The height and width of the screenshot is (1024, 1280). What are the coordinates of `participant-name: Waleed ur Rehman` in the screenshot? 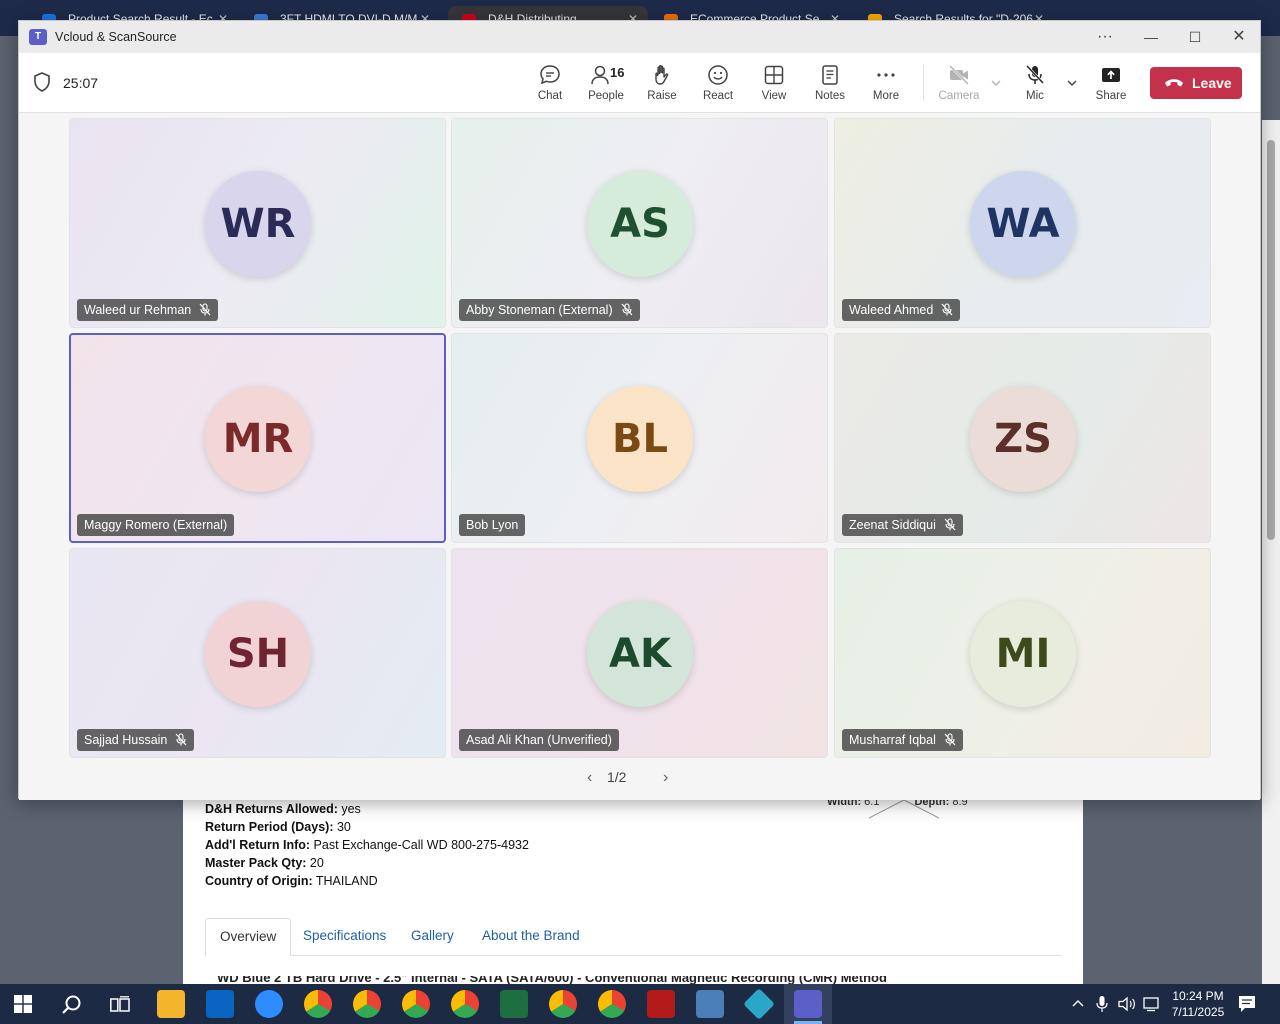 It's located at (148, 310).